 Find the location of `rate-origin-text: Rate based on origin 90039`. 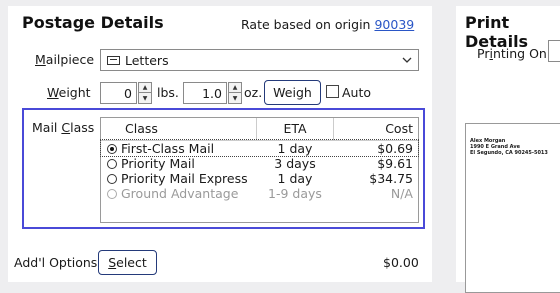

rate-origin-text: Rate based on origin 90039 is located at coordinates (327, 24).